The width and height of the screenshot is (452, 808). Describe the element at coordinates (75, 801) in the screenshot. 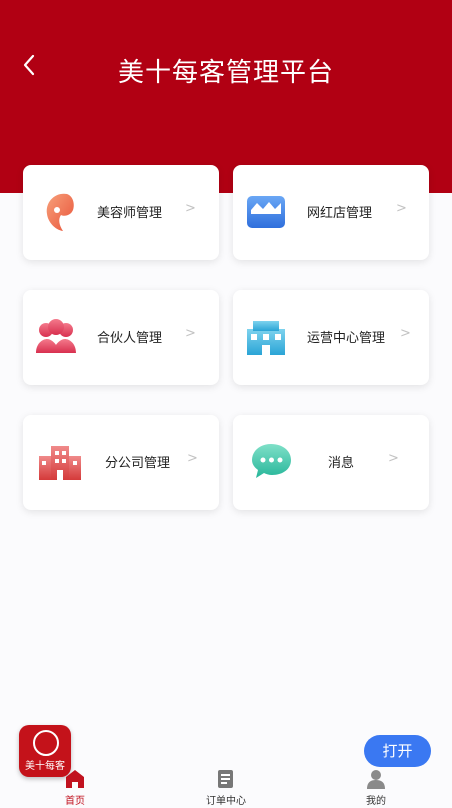

I see `tab-label: 首页` at that location.